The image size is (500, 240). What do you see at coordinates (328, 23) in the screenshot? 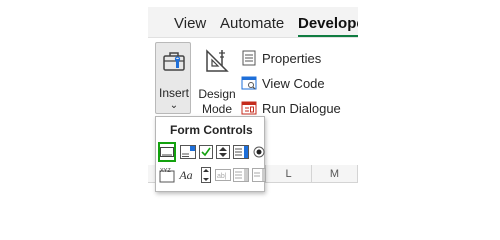
I see `tab-developer: Developer` at bounding box center [328, 23].